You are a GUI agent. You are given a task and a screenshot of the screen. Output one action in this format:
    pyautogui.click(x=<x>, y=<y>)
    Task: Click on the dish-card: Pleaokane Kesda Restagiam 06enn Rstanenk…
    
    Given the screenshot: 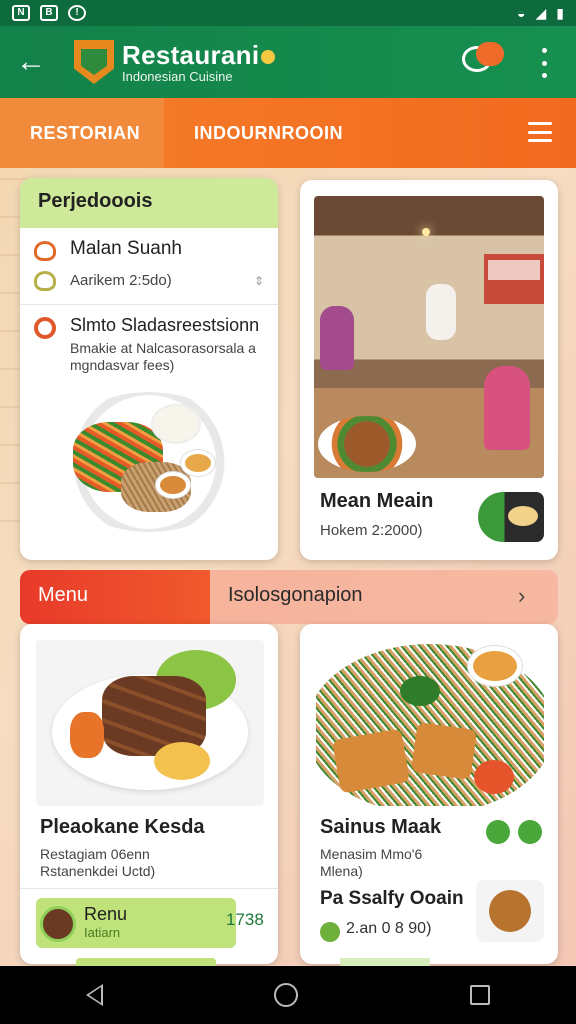 What is the action you would take?
    pyautogui.click(x=149, y=794)
    